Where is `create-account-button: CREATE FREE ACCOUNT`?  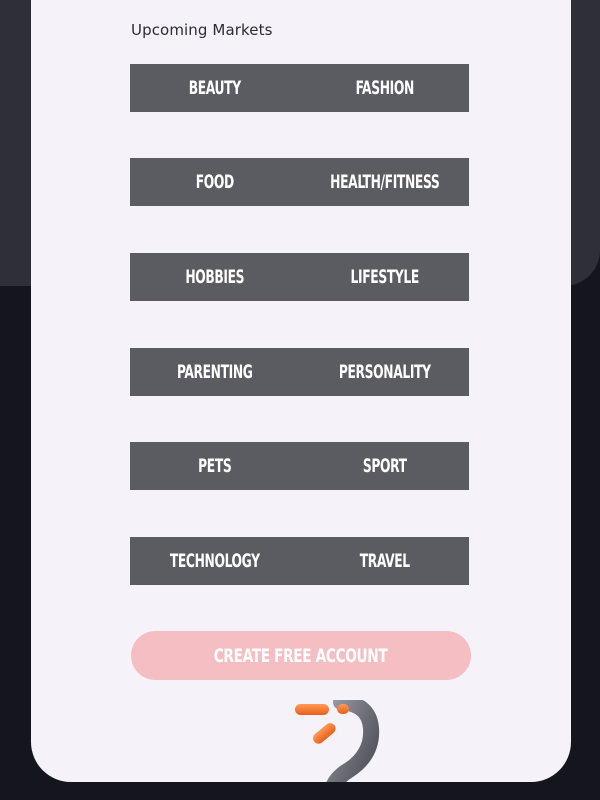 create-account-button: CREATE FREE ACCOUNT is located at coordinates (301, 655).